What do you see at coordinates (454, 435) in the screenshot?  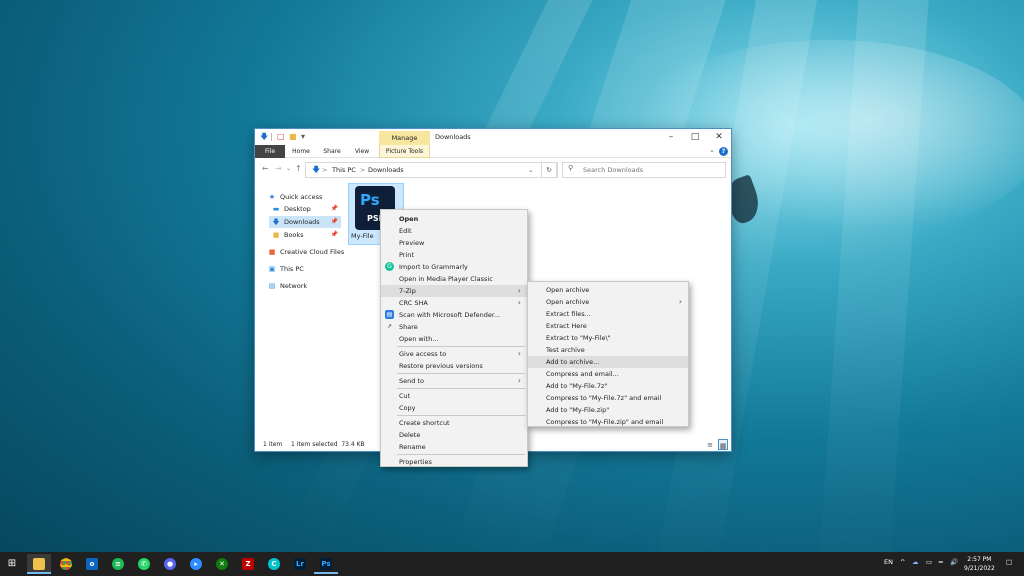 I see `menu-item-delete: Delete` at bounding box center [454, 435].